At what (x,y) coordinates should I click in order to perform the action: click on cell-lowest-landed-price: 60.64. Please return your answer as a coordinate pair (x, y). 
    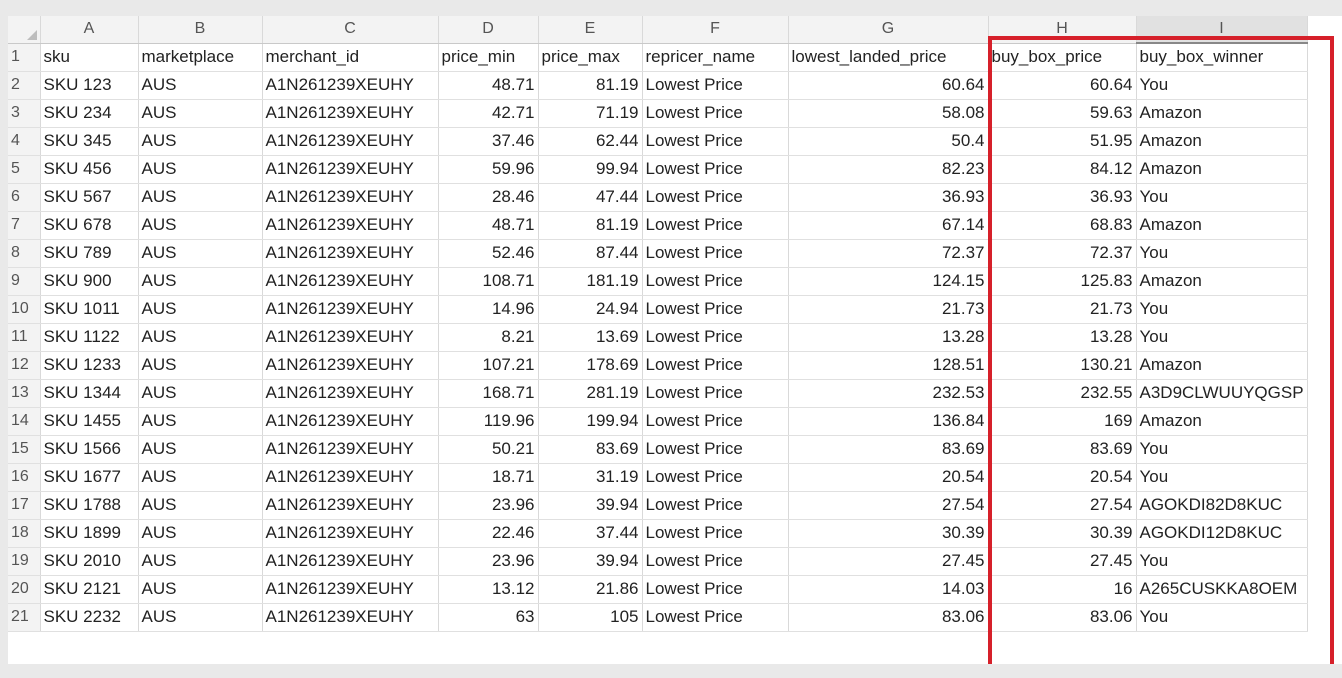
    Looking at the image, I should click on (888, 85).